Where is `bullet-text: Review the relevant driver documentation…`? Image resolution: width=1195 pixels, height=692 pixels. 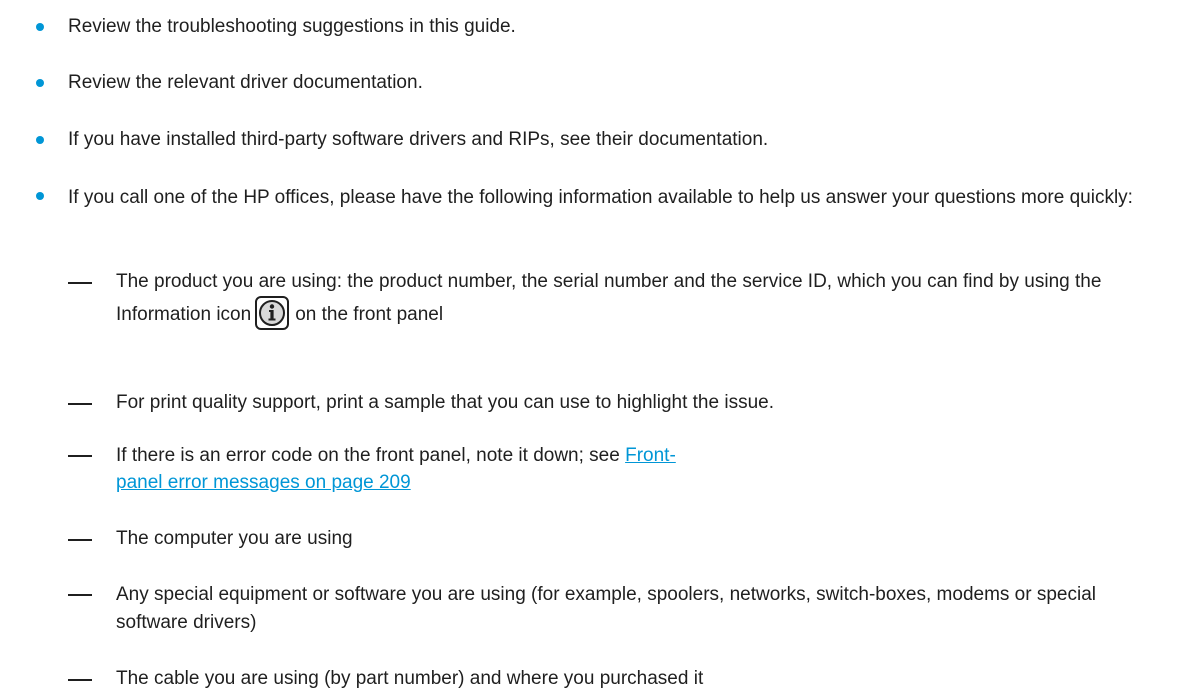 bullet-text: Review the relevant driver documentation… is located at coordinates (245, 82).